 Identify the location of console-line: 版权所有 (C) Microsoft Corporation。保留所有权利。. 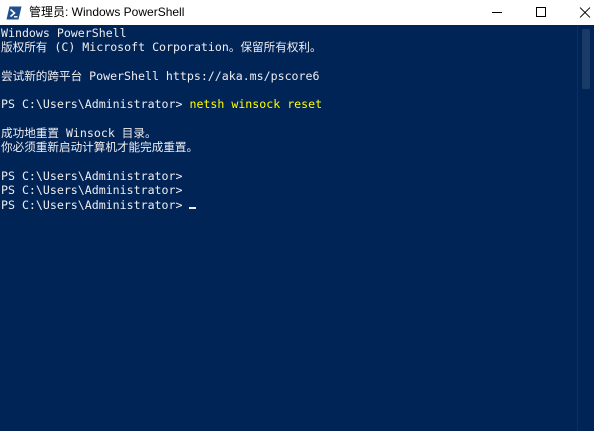
(289, 47).